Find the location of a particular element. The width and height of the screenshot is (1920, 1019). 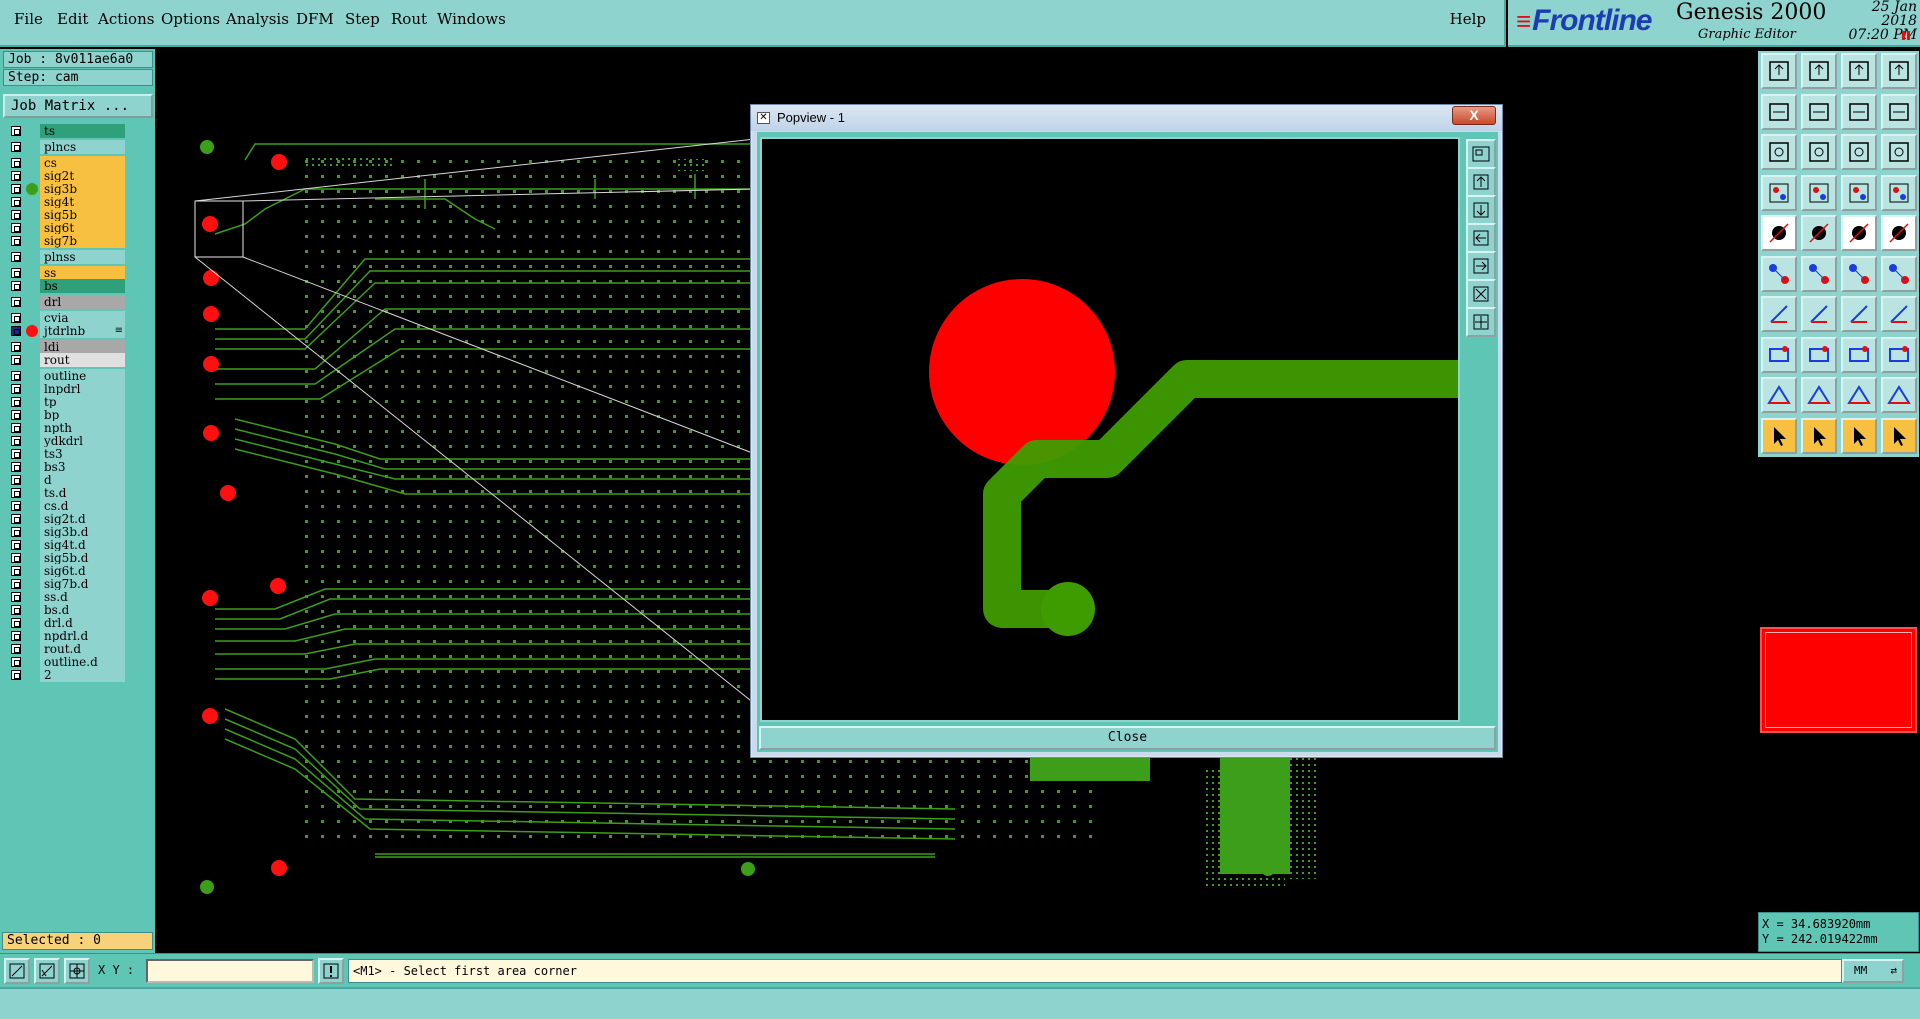

layer-row: ldi is located at coordinates (66, 347).